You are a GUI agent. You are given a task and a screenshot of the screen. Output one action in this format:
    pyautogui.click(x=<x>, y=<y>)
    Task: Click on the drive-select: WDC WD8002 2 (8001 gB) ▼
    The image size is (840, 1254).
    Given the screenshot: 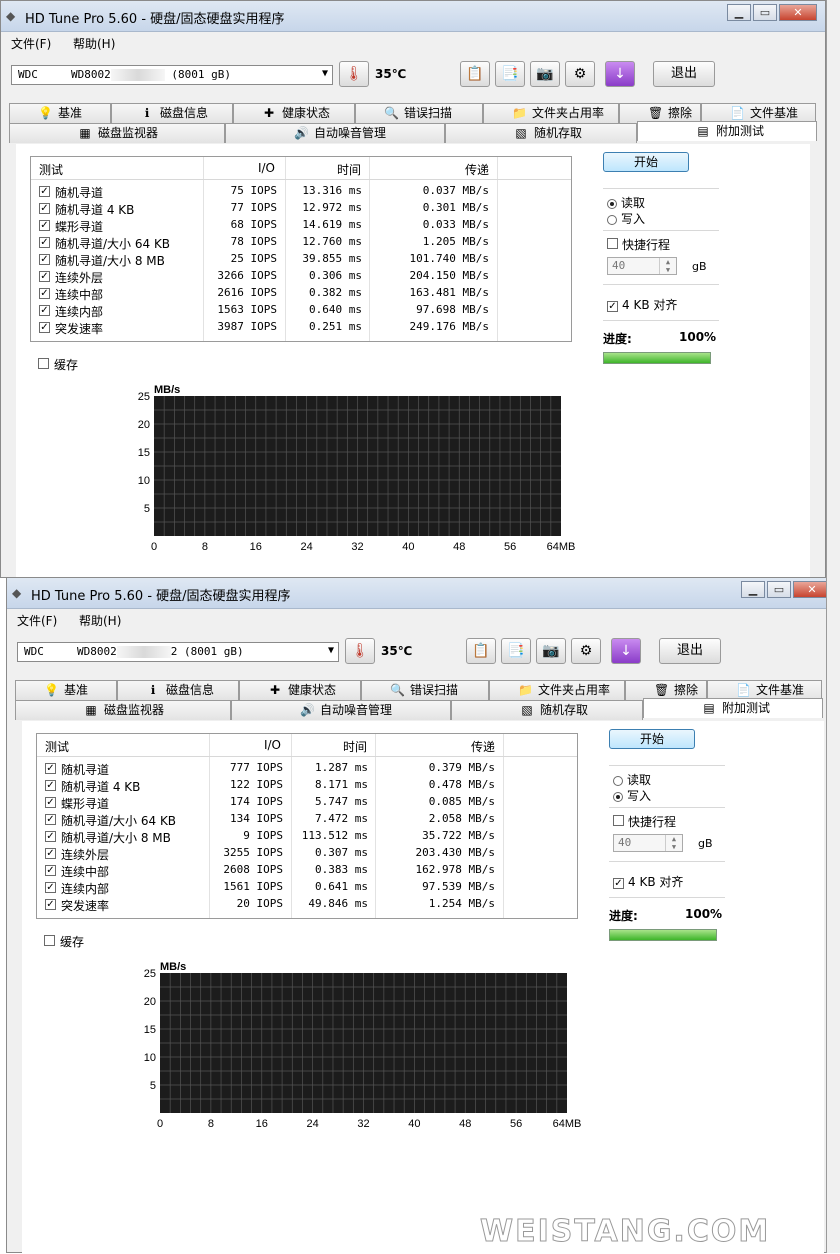 What is the action you would take?
    pyautogui.click(x=178, y=652)
    